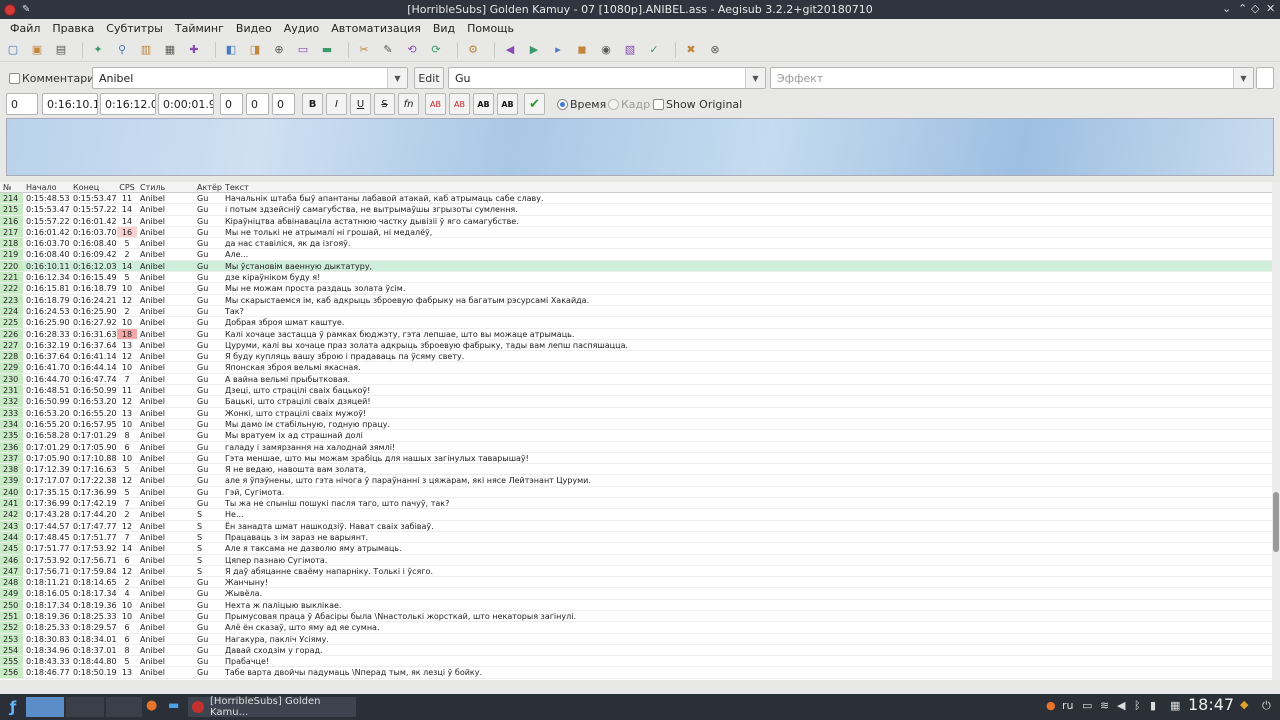 The height and width of the screenshot is (720, 1280). Describe the element at coordinates (1051, 705) in the screenshot. I see `update-icon: ●` at that location.